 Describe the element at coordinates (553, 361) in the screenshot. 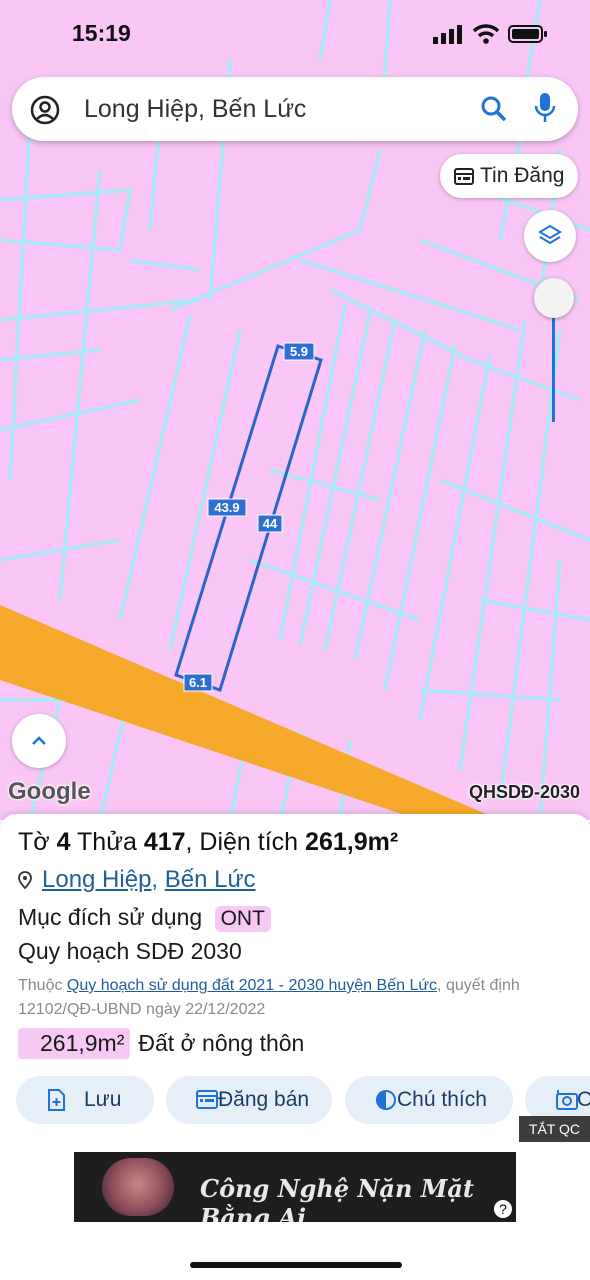

I see `opacity-slider-track` at that location.